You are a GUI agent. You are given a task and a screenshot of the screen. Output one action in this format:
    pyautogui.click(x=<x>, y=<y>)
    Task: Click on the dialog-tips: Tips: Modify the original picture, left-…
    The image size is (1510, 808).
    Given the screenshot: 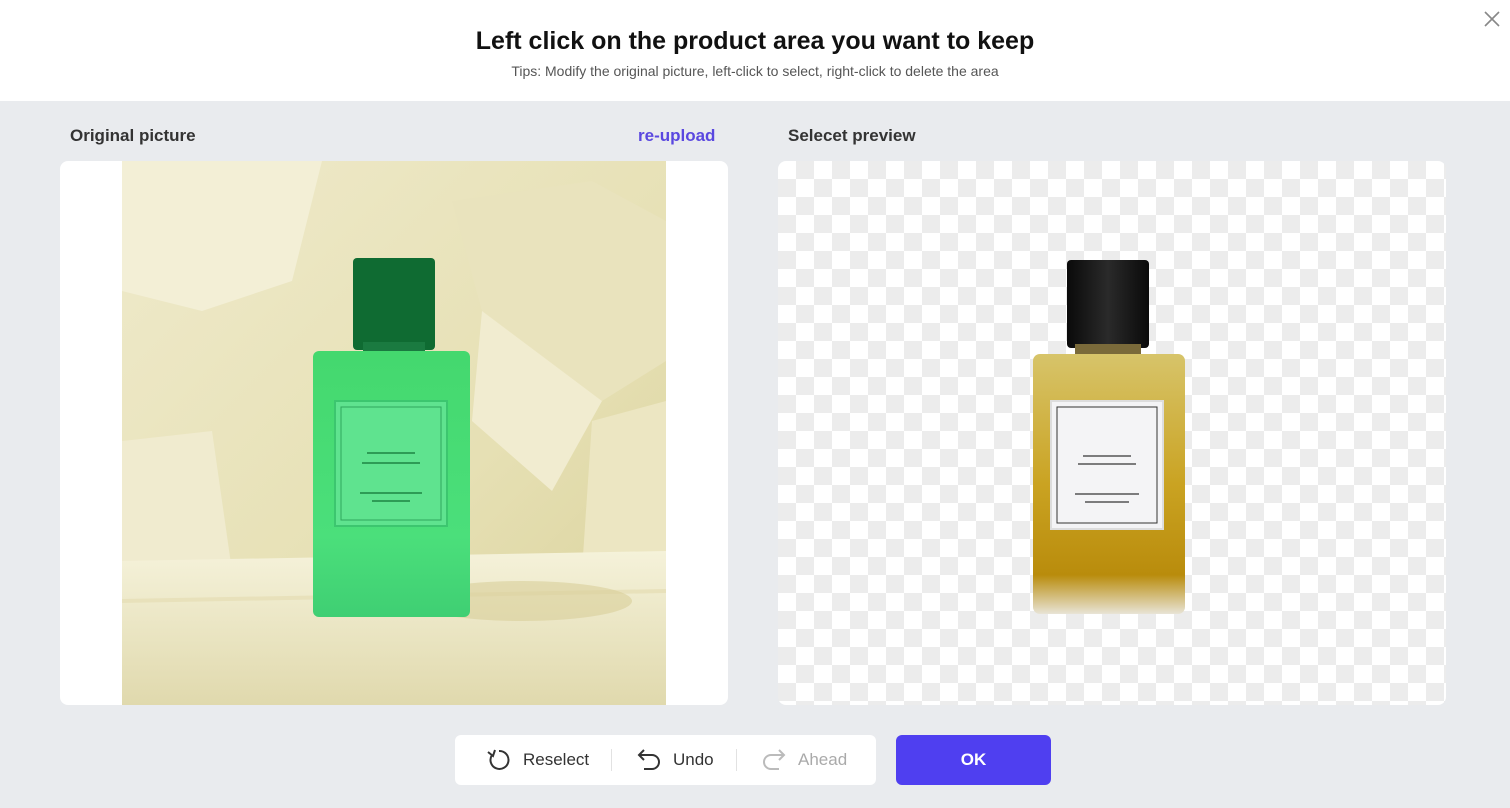 What is the action you would take?
    pyautogui.click(x=755, y=71)
    